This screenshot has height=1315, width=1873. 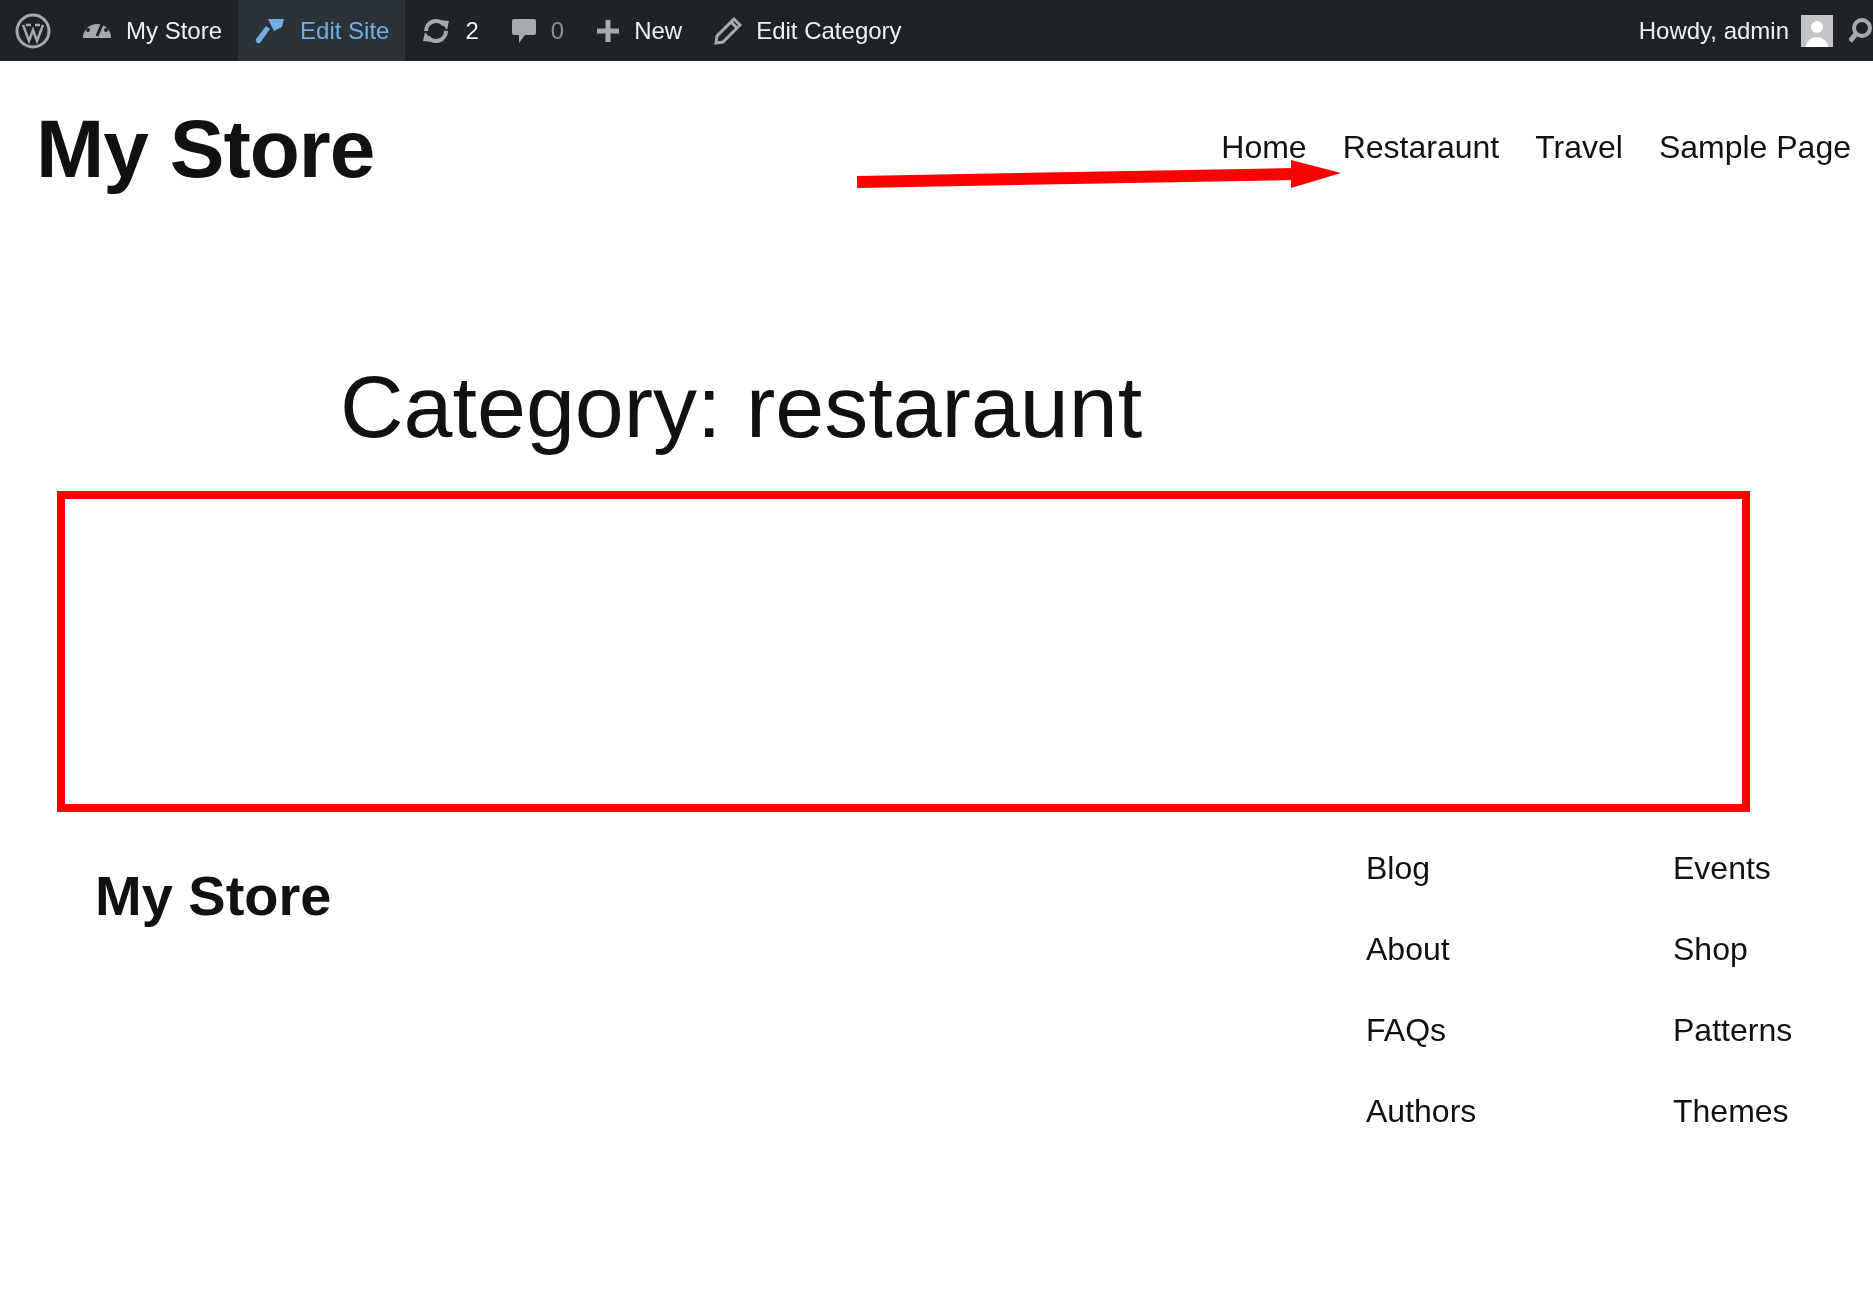 I want to click on nav-link: Travel, so click(x=1579, y=147).